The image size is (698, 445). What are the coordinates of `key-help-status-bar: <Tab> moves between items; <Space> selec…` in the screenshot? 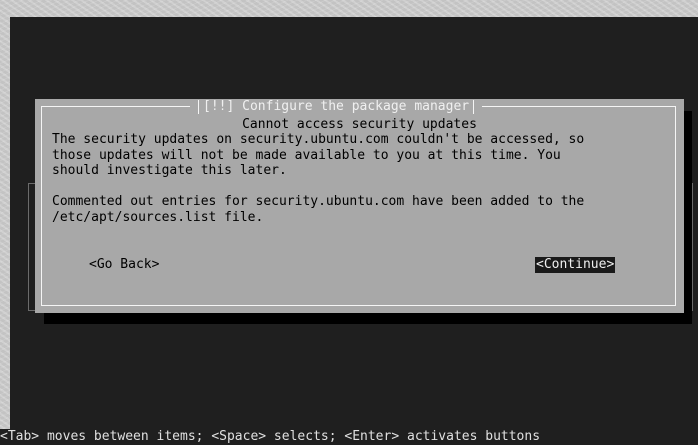 It's located at (349, 437).